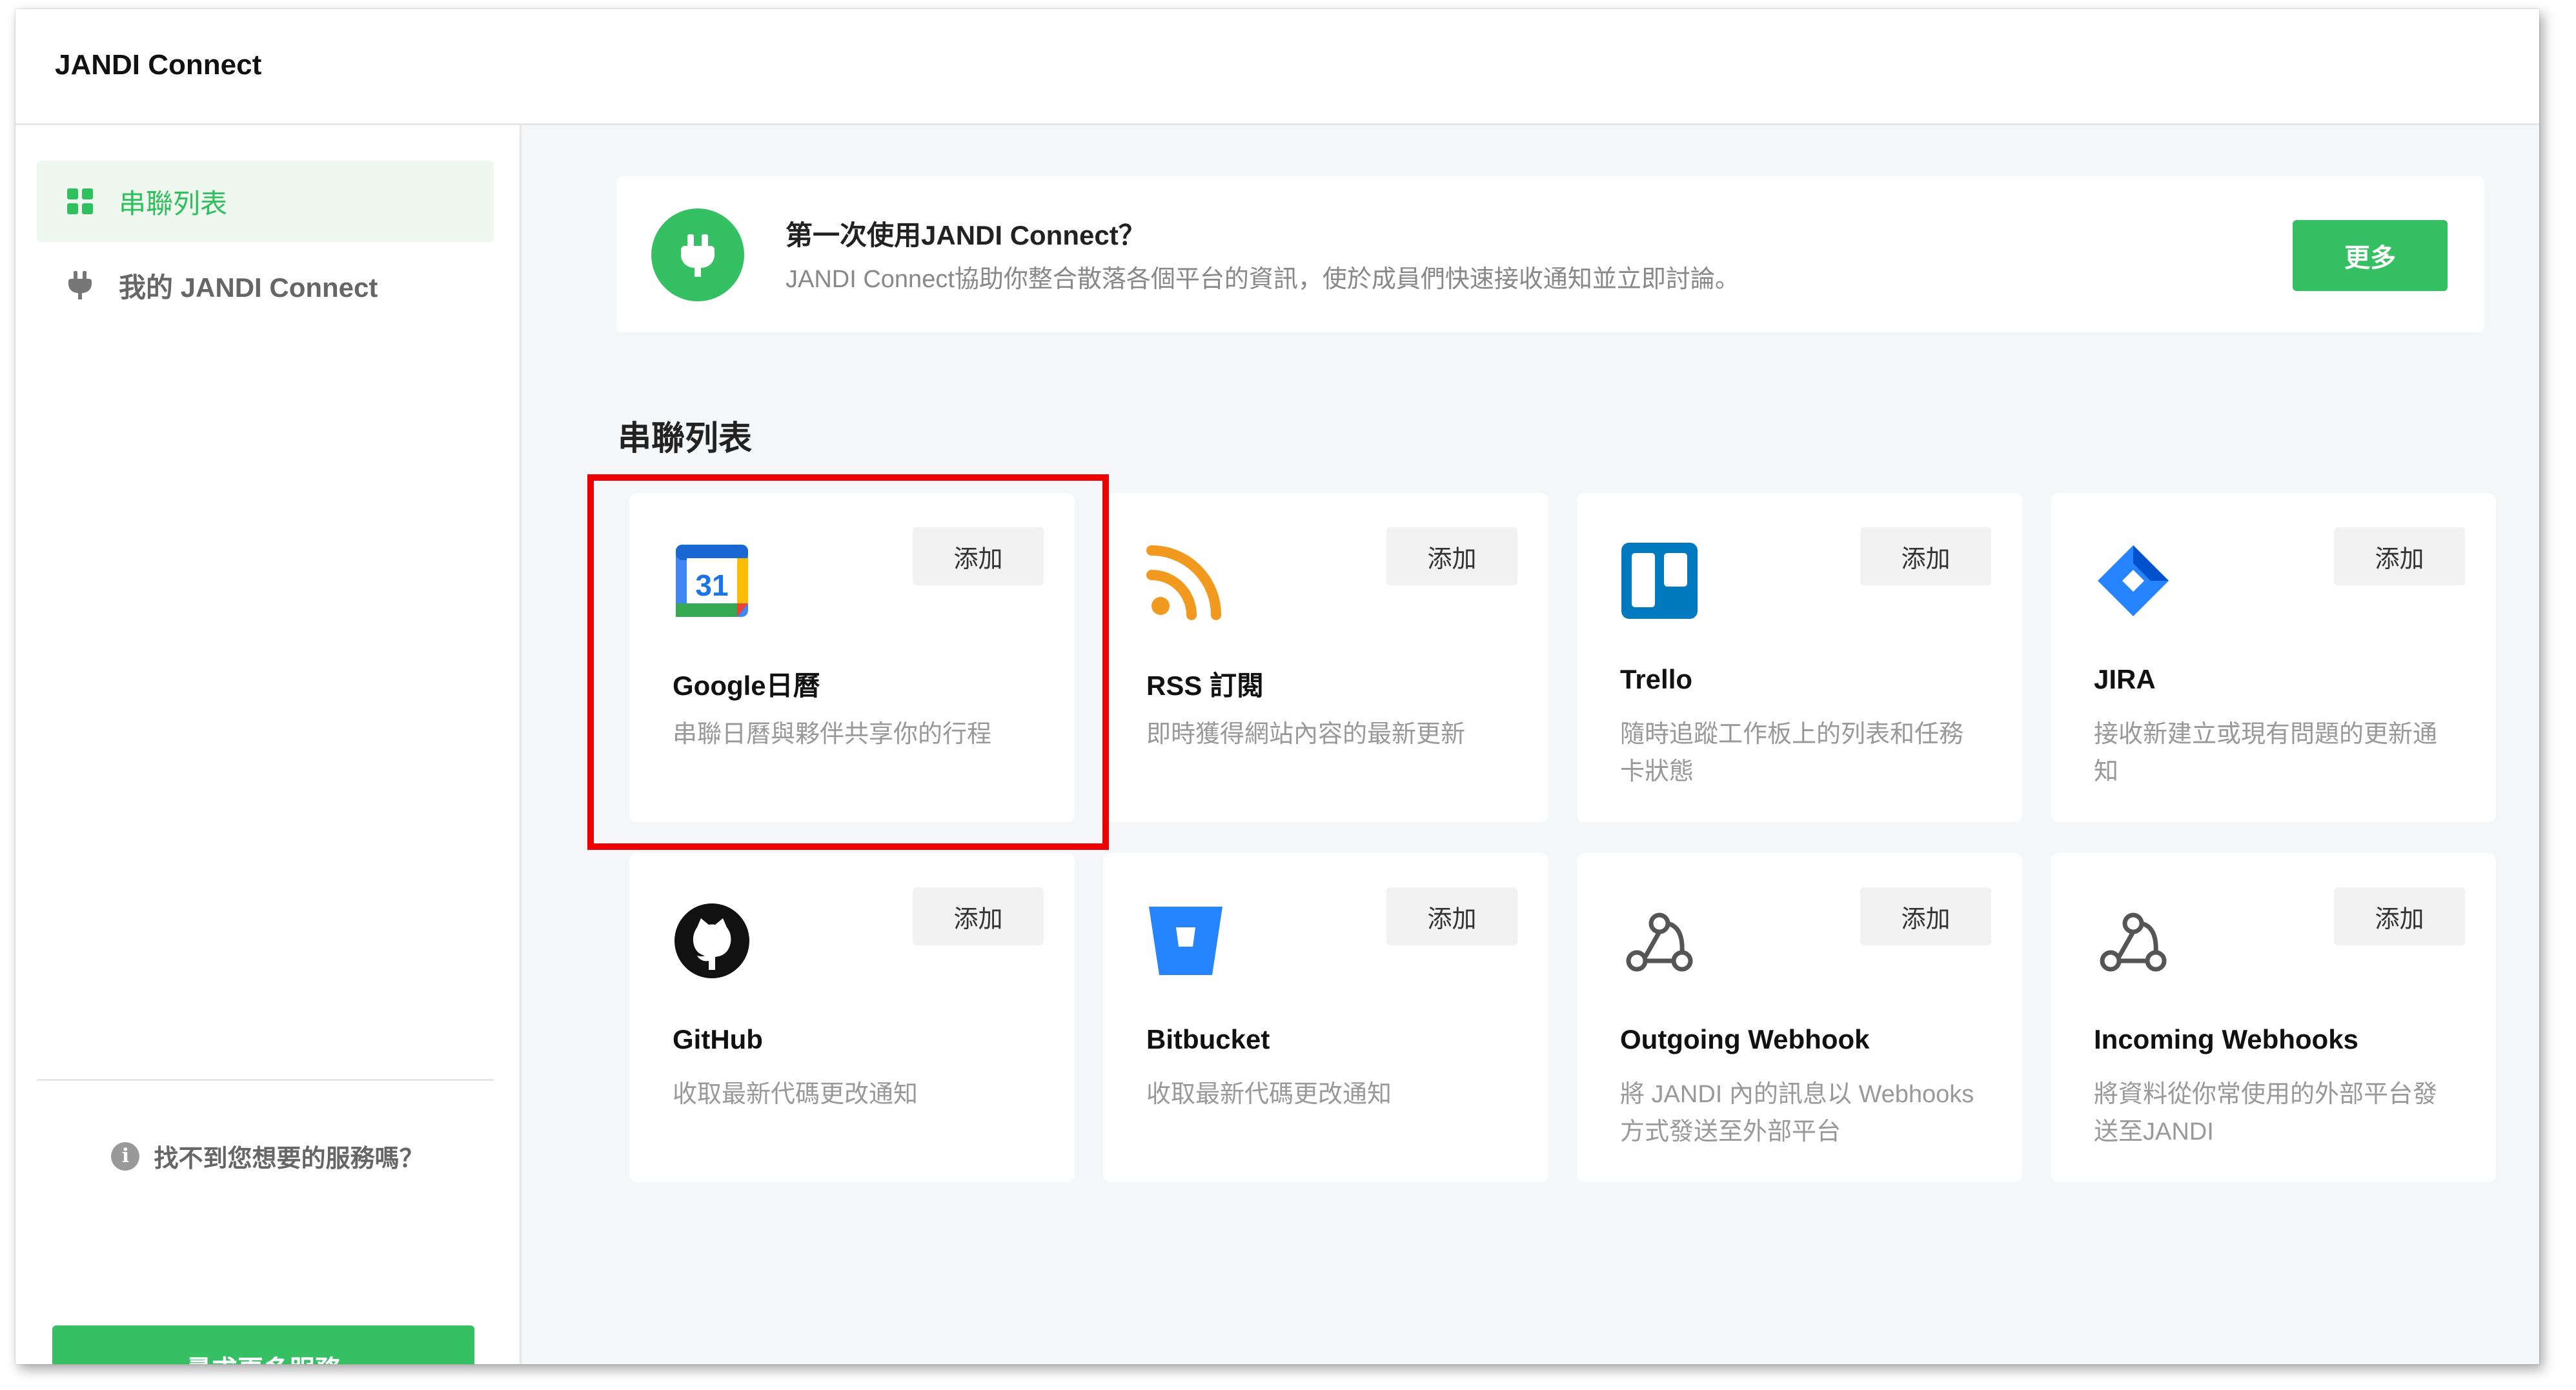 Image resolution: width=2576 pixels, height=1390 pixels. I want to click on google-calendar-icon: 31, so click(712, 581).